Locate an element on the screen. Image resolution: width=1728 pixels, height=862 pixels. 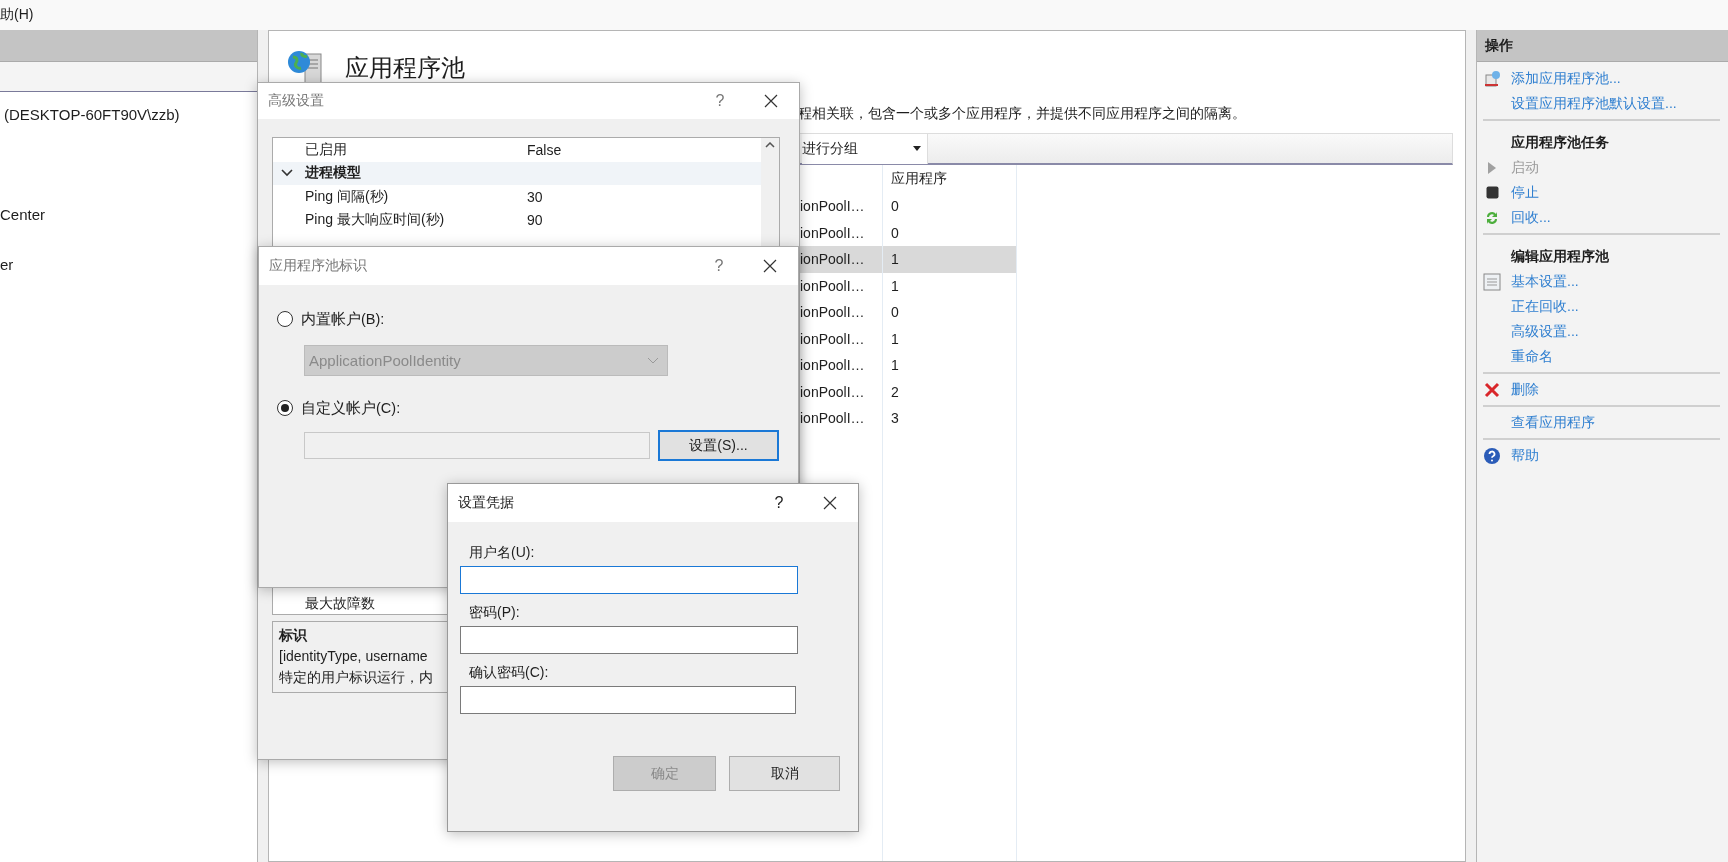
panel-header: 操作 is located at coordinates (1602, 46).